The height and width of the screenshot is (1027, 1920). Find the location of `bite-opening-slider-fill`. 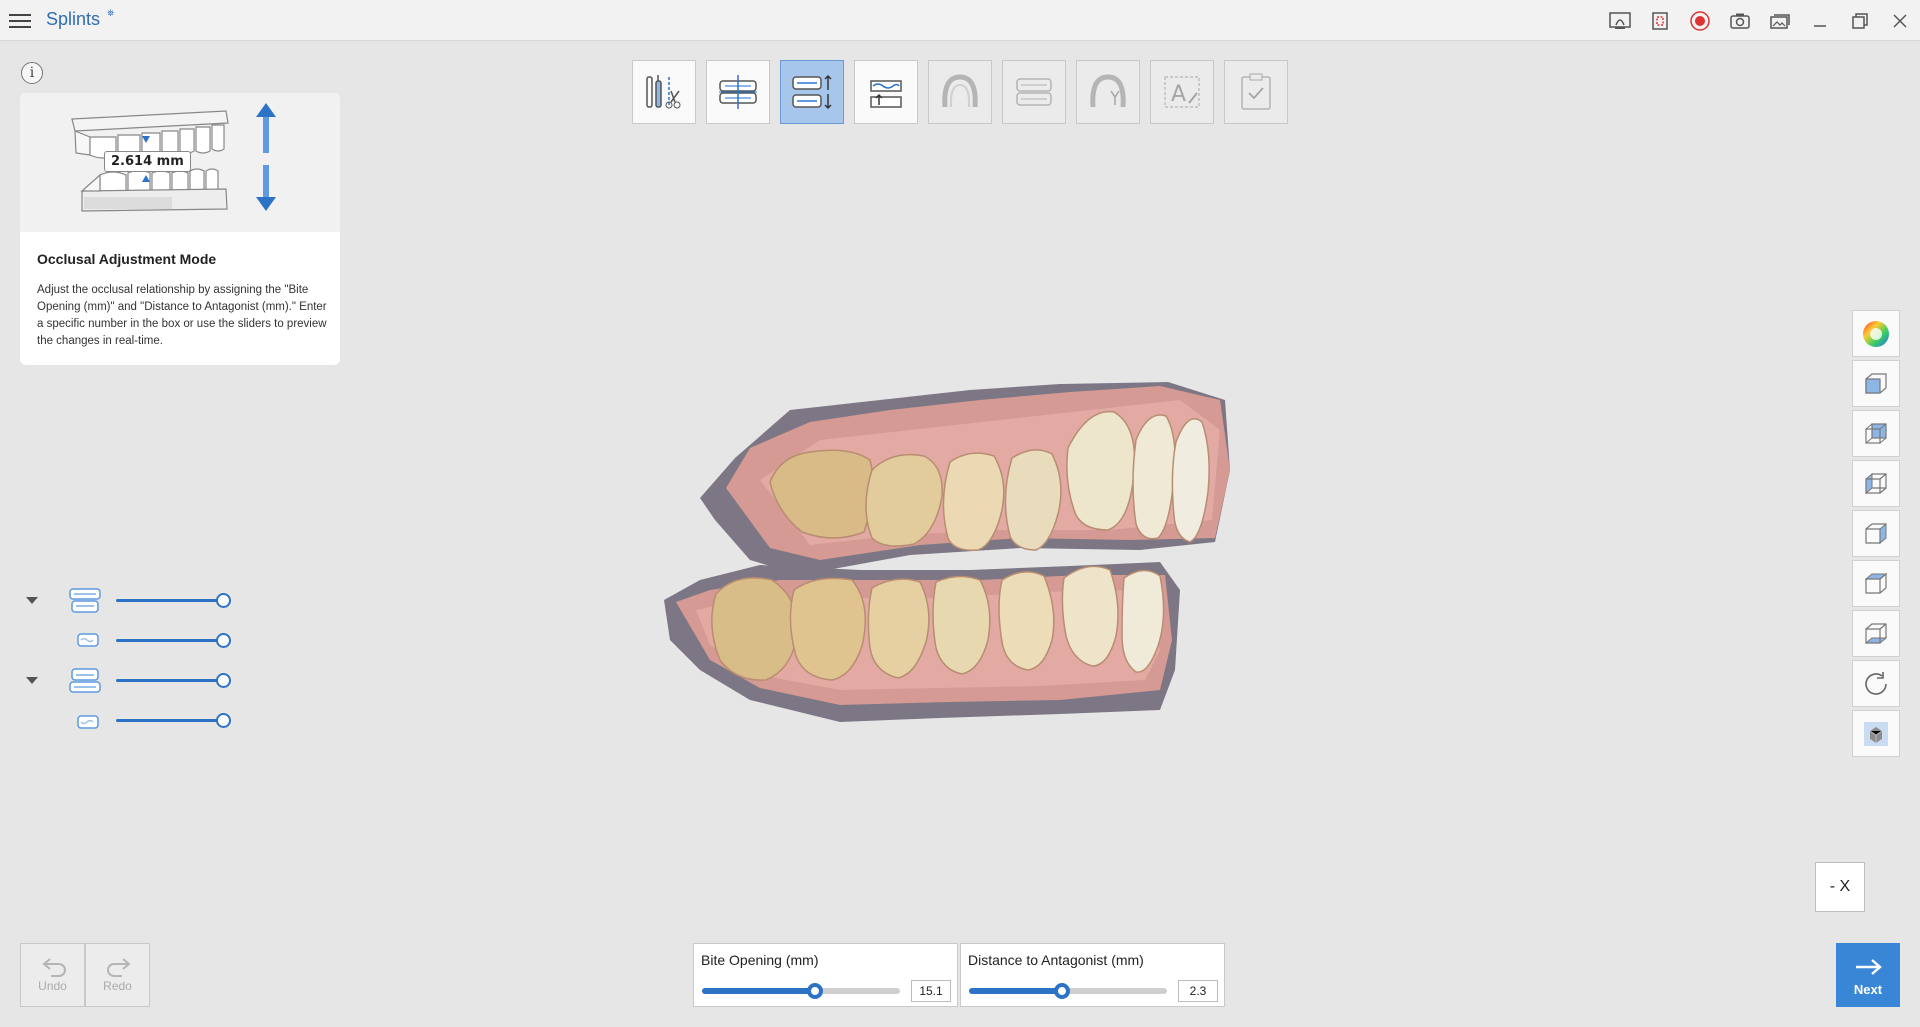

bite-opening-slider-fill is located at coordinates (758, 991).